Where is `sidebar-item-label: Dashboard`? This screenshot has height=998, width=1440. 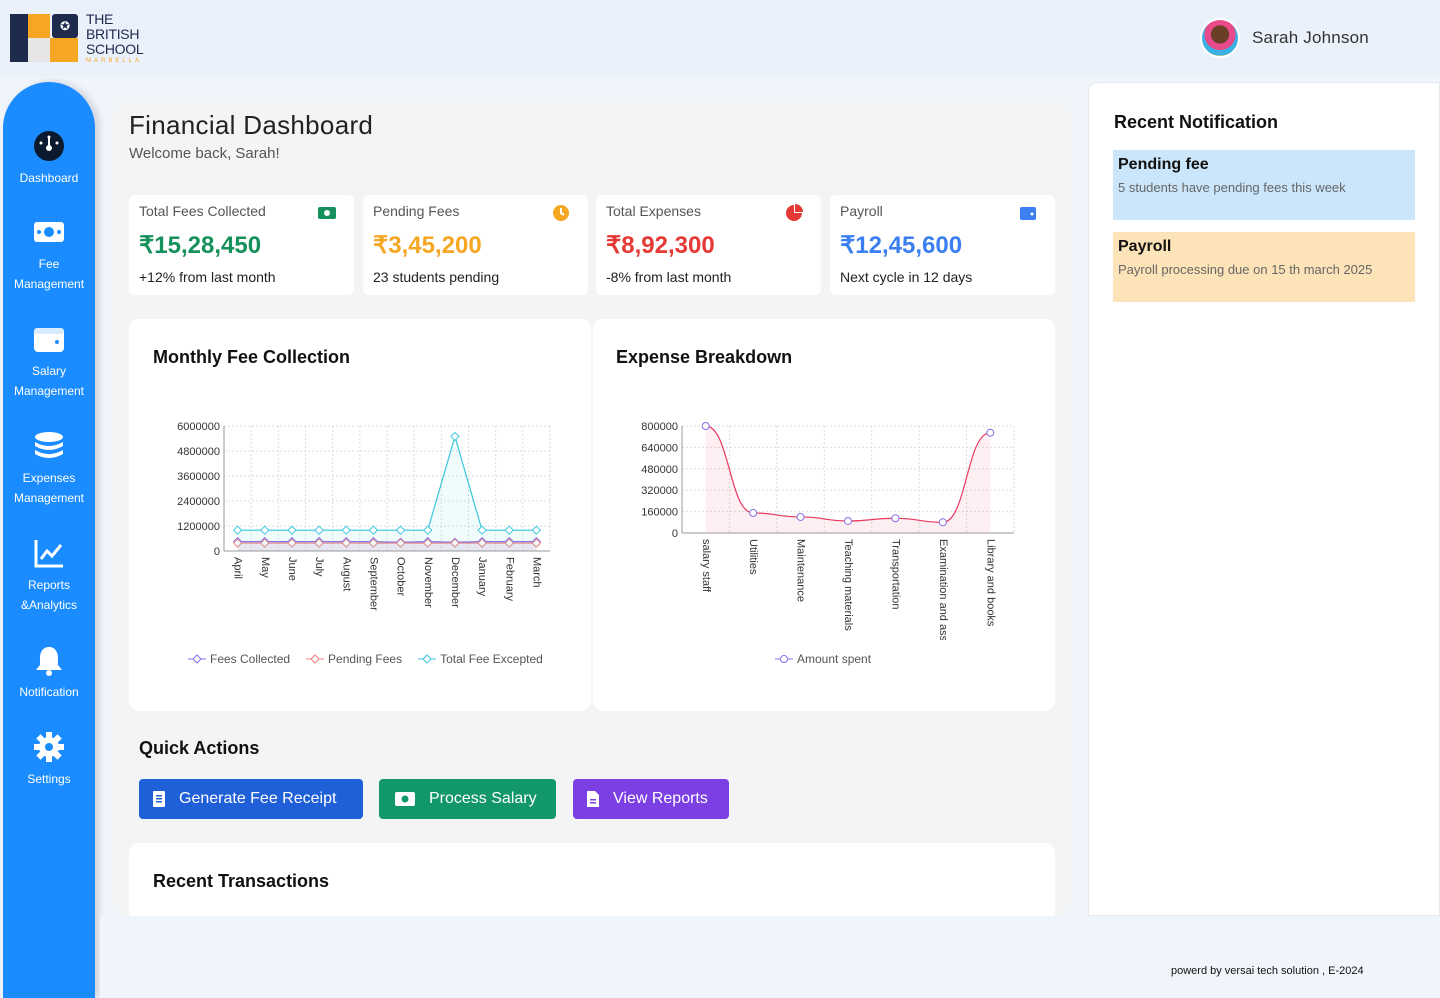 sidebar-item-label: Dashboard is located at coordinates (49, 178).